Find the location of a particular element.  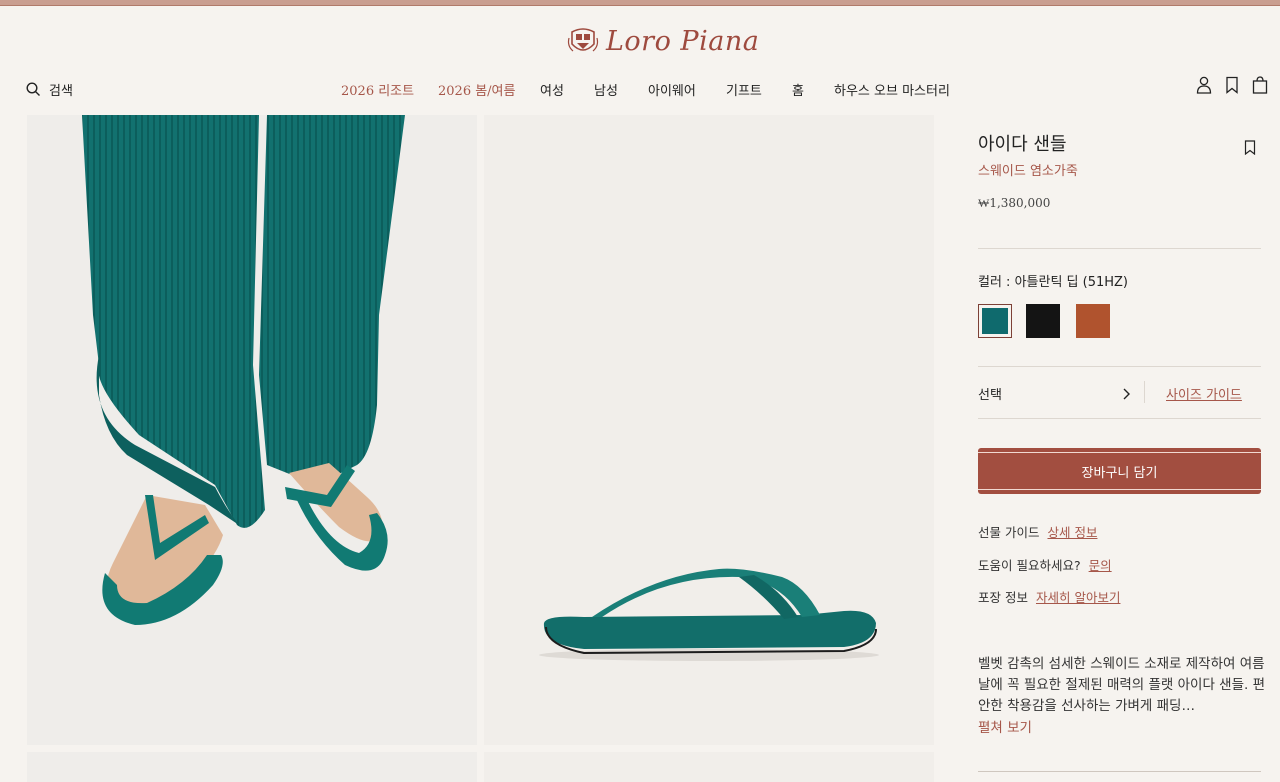

nav-eyewear: 아이웨어 is located at coordinates (672, 89).